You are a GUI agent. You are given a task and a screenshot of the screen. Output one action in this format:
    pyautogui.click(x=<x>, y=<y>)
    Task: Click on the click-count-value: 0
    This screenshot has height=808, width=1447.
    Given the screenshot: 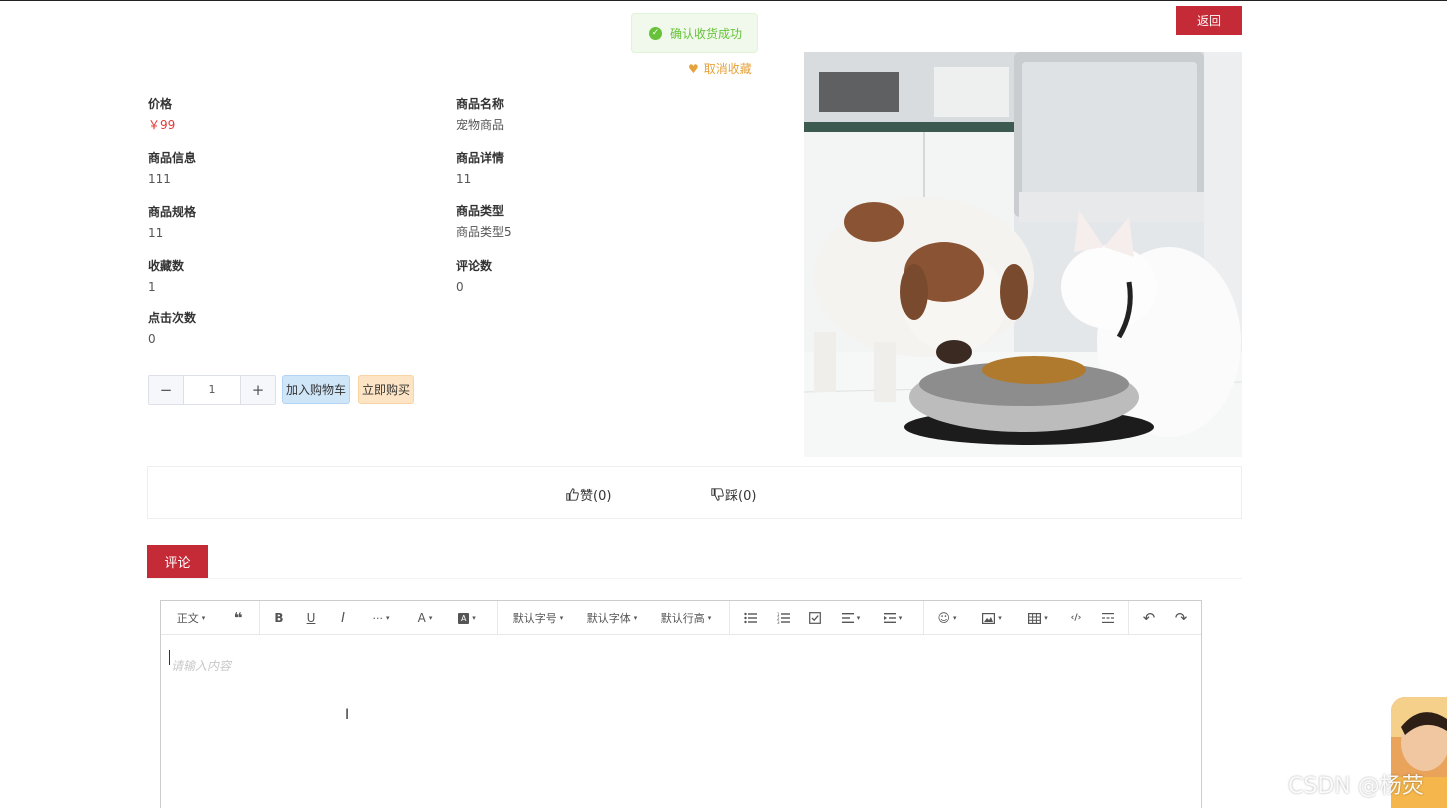 What is the action you would take?
    pyautogui.click(x=152, y=339)
    